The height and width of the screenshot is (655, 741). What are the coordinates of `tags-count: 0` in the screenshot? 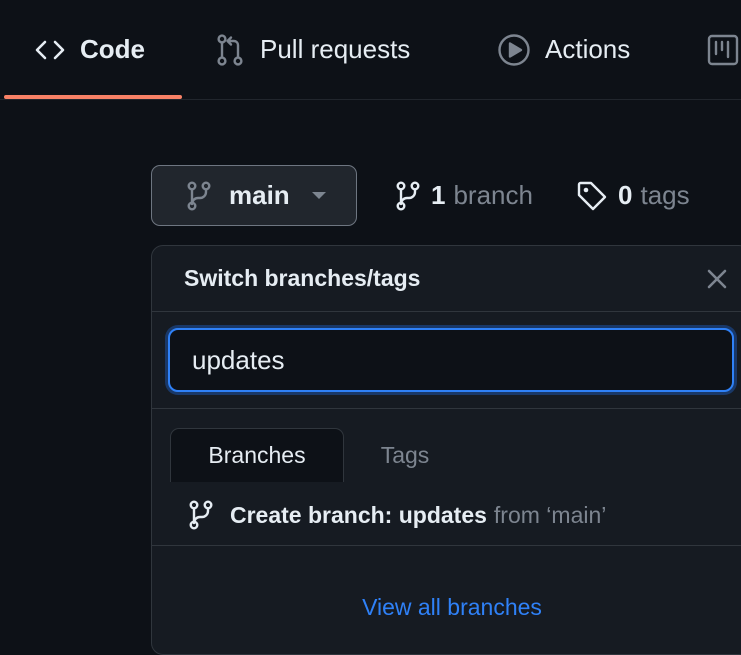 It's located at (625, 195).